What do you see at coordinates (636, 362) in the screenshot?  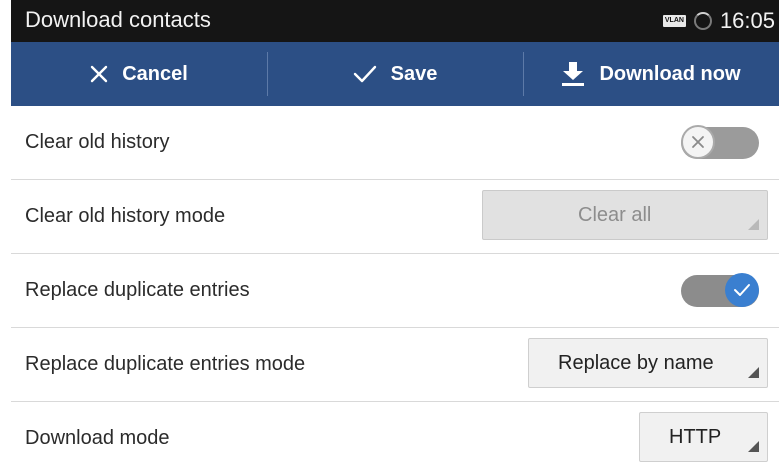 I see `select-value: Replace by name` at bounding box center [636, 362].